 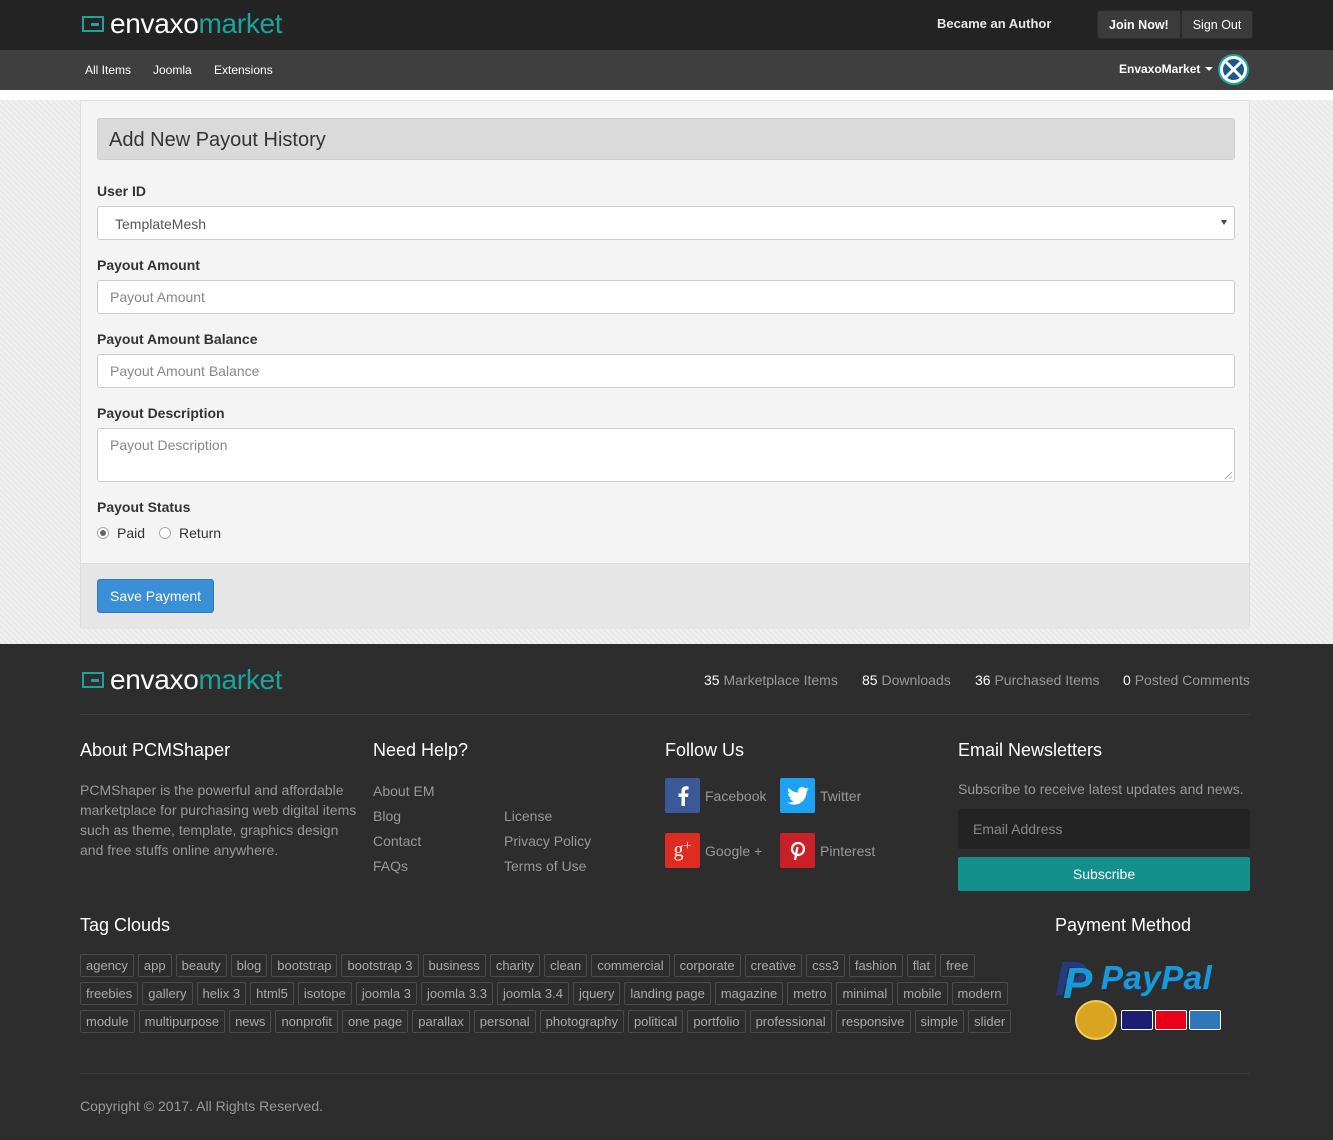 What do you see at coordinates (545, 866) in the screenshot?
I see `link-terms-of-use: Terms of Use` at bounding box center [545, 866].